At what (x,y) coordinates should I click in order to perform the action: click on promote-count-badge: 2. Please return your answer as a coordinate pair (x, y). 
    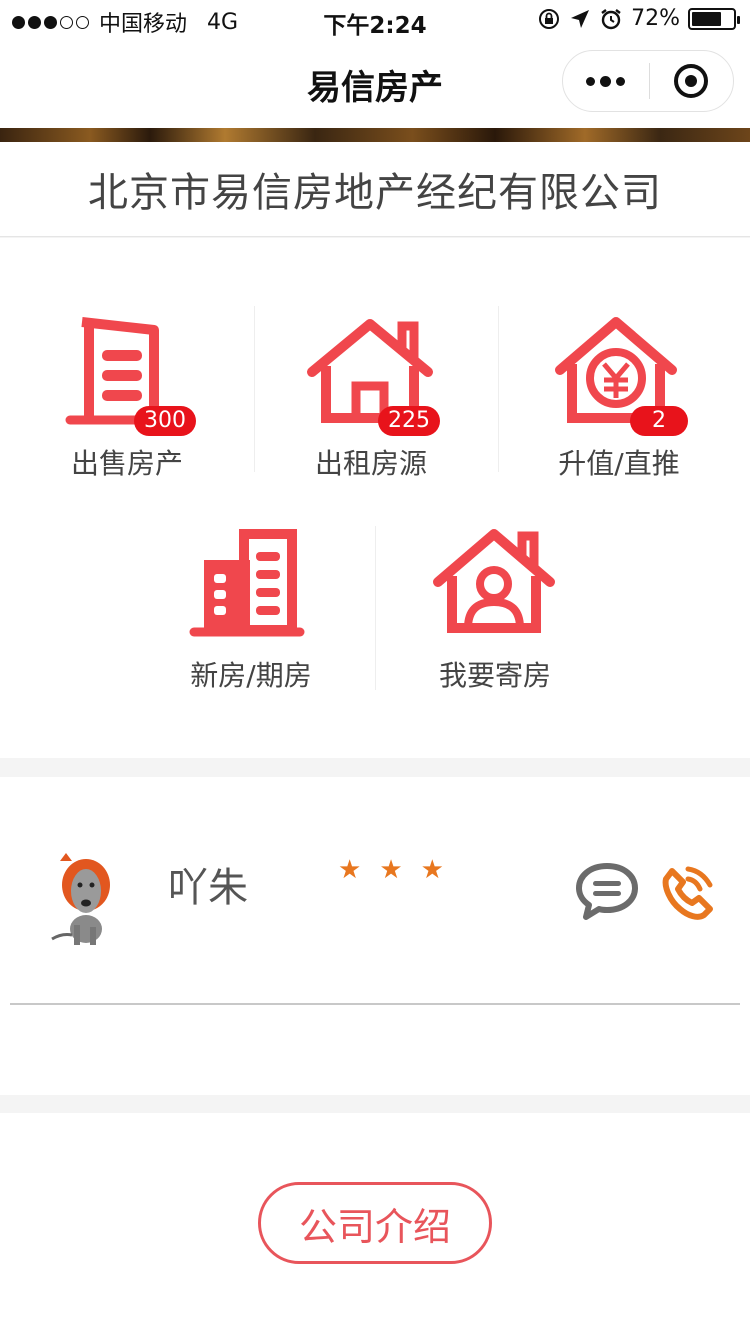
    Looking at the image, I should click on (659, 421).